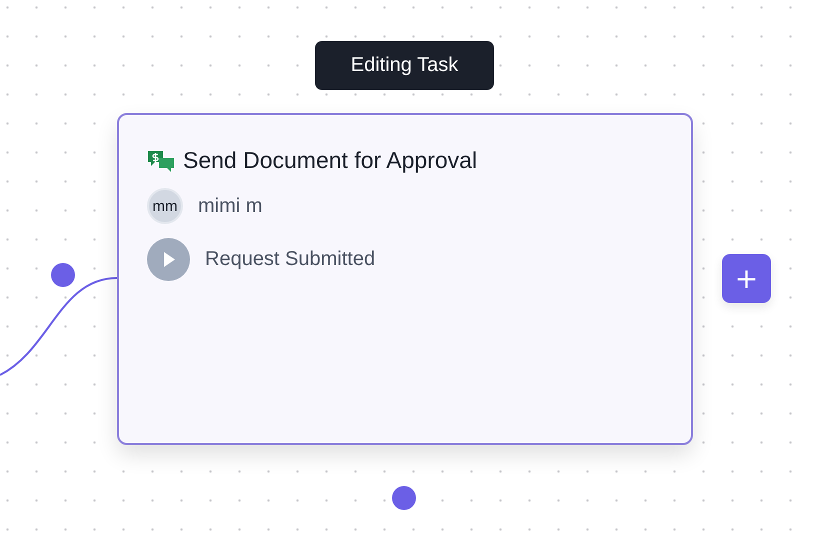 The image size is (814, 546). What do you see at coordinates (330, 160) in the screenshot?
I see `task-title: Send Document for Approval` at bounding box center [330, 160].